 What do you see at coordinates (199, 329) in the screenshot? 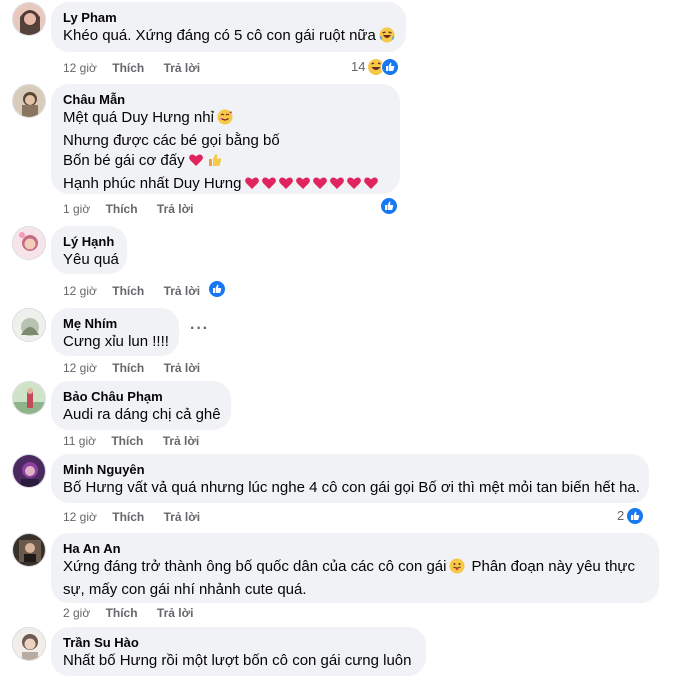
I see `more-options-button: ···` at bounding box center [199, 329].